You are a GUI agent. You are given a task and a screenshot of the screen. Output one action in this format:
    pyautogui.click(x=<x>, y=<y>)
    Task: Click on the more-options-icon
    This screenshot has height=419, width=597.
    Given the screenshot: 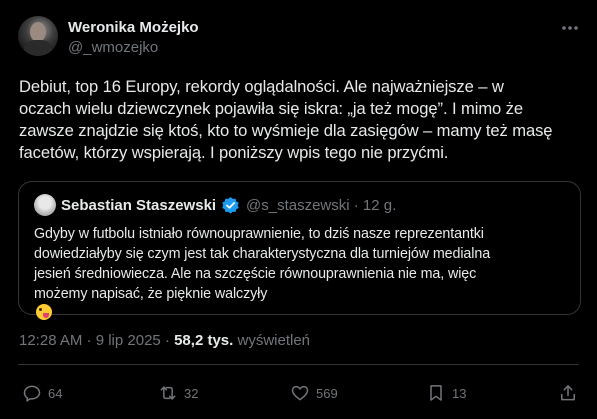 What is the action you would take?
    pyautogui.click(x=570, y=28)
    